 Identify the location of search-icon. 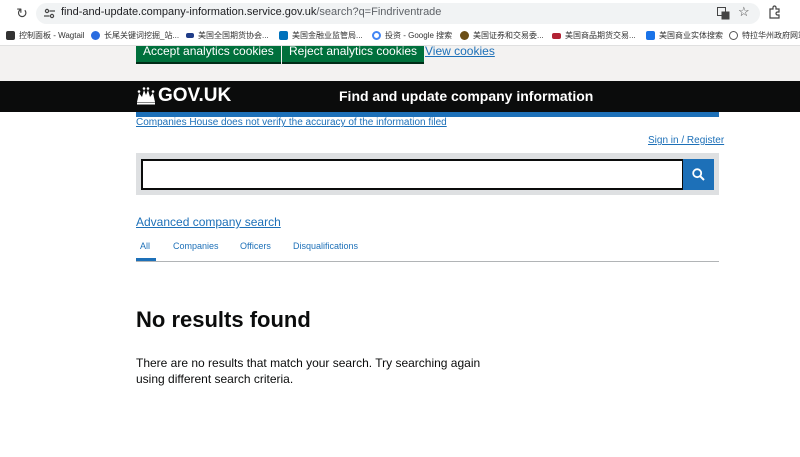
(698, 174).